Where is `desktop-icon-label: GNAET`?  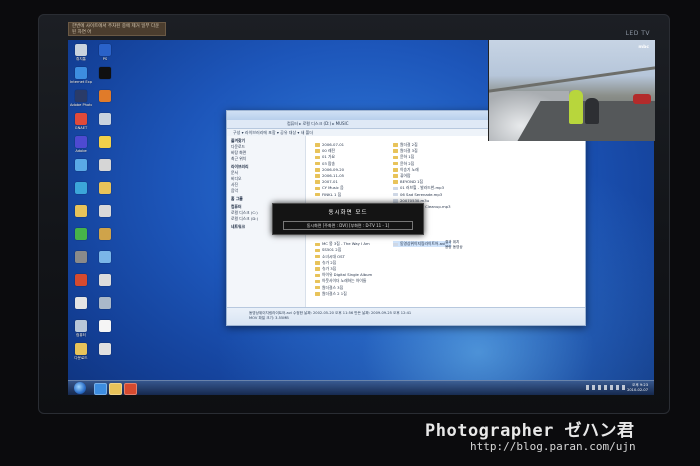 desktop-icon-label: GNAET is located at coordinates (81, 128).